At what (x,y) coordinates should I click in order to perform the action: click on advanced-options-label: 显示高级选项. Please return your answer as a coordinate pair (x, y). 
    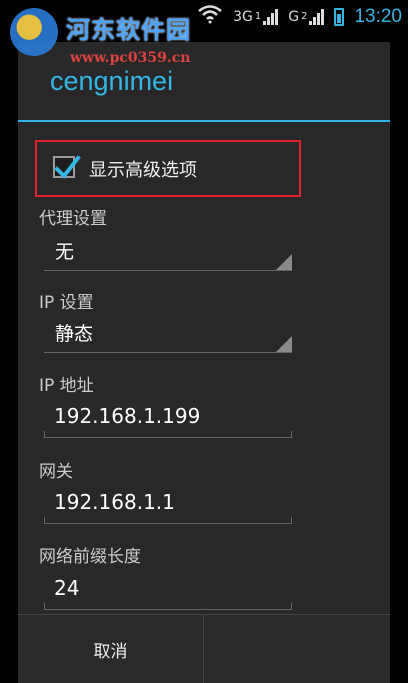
    Looking at the image, I should click on (143, 170).